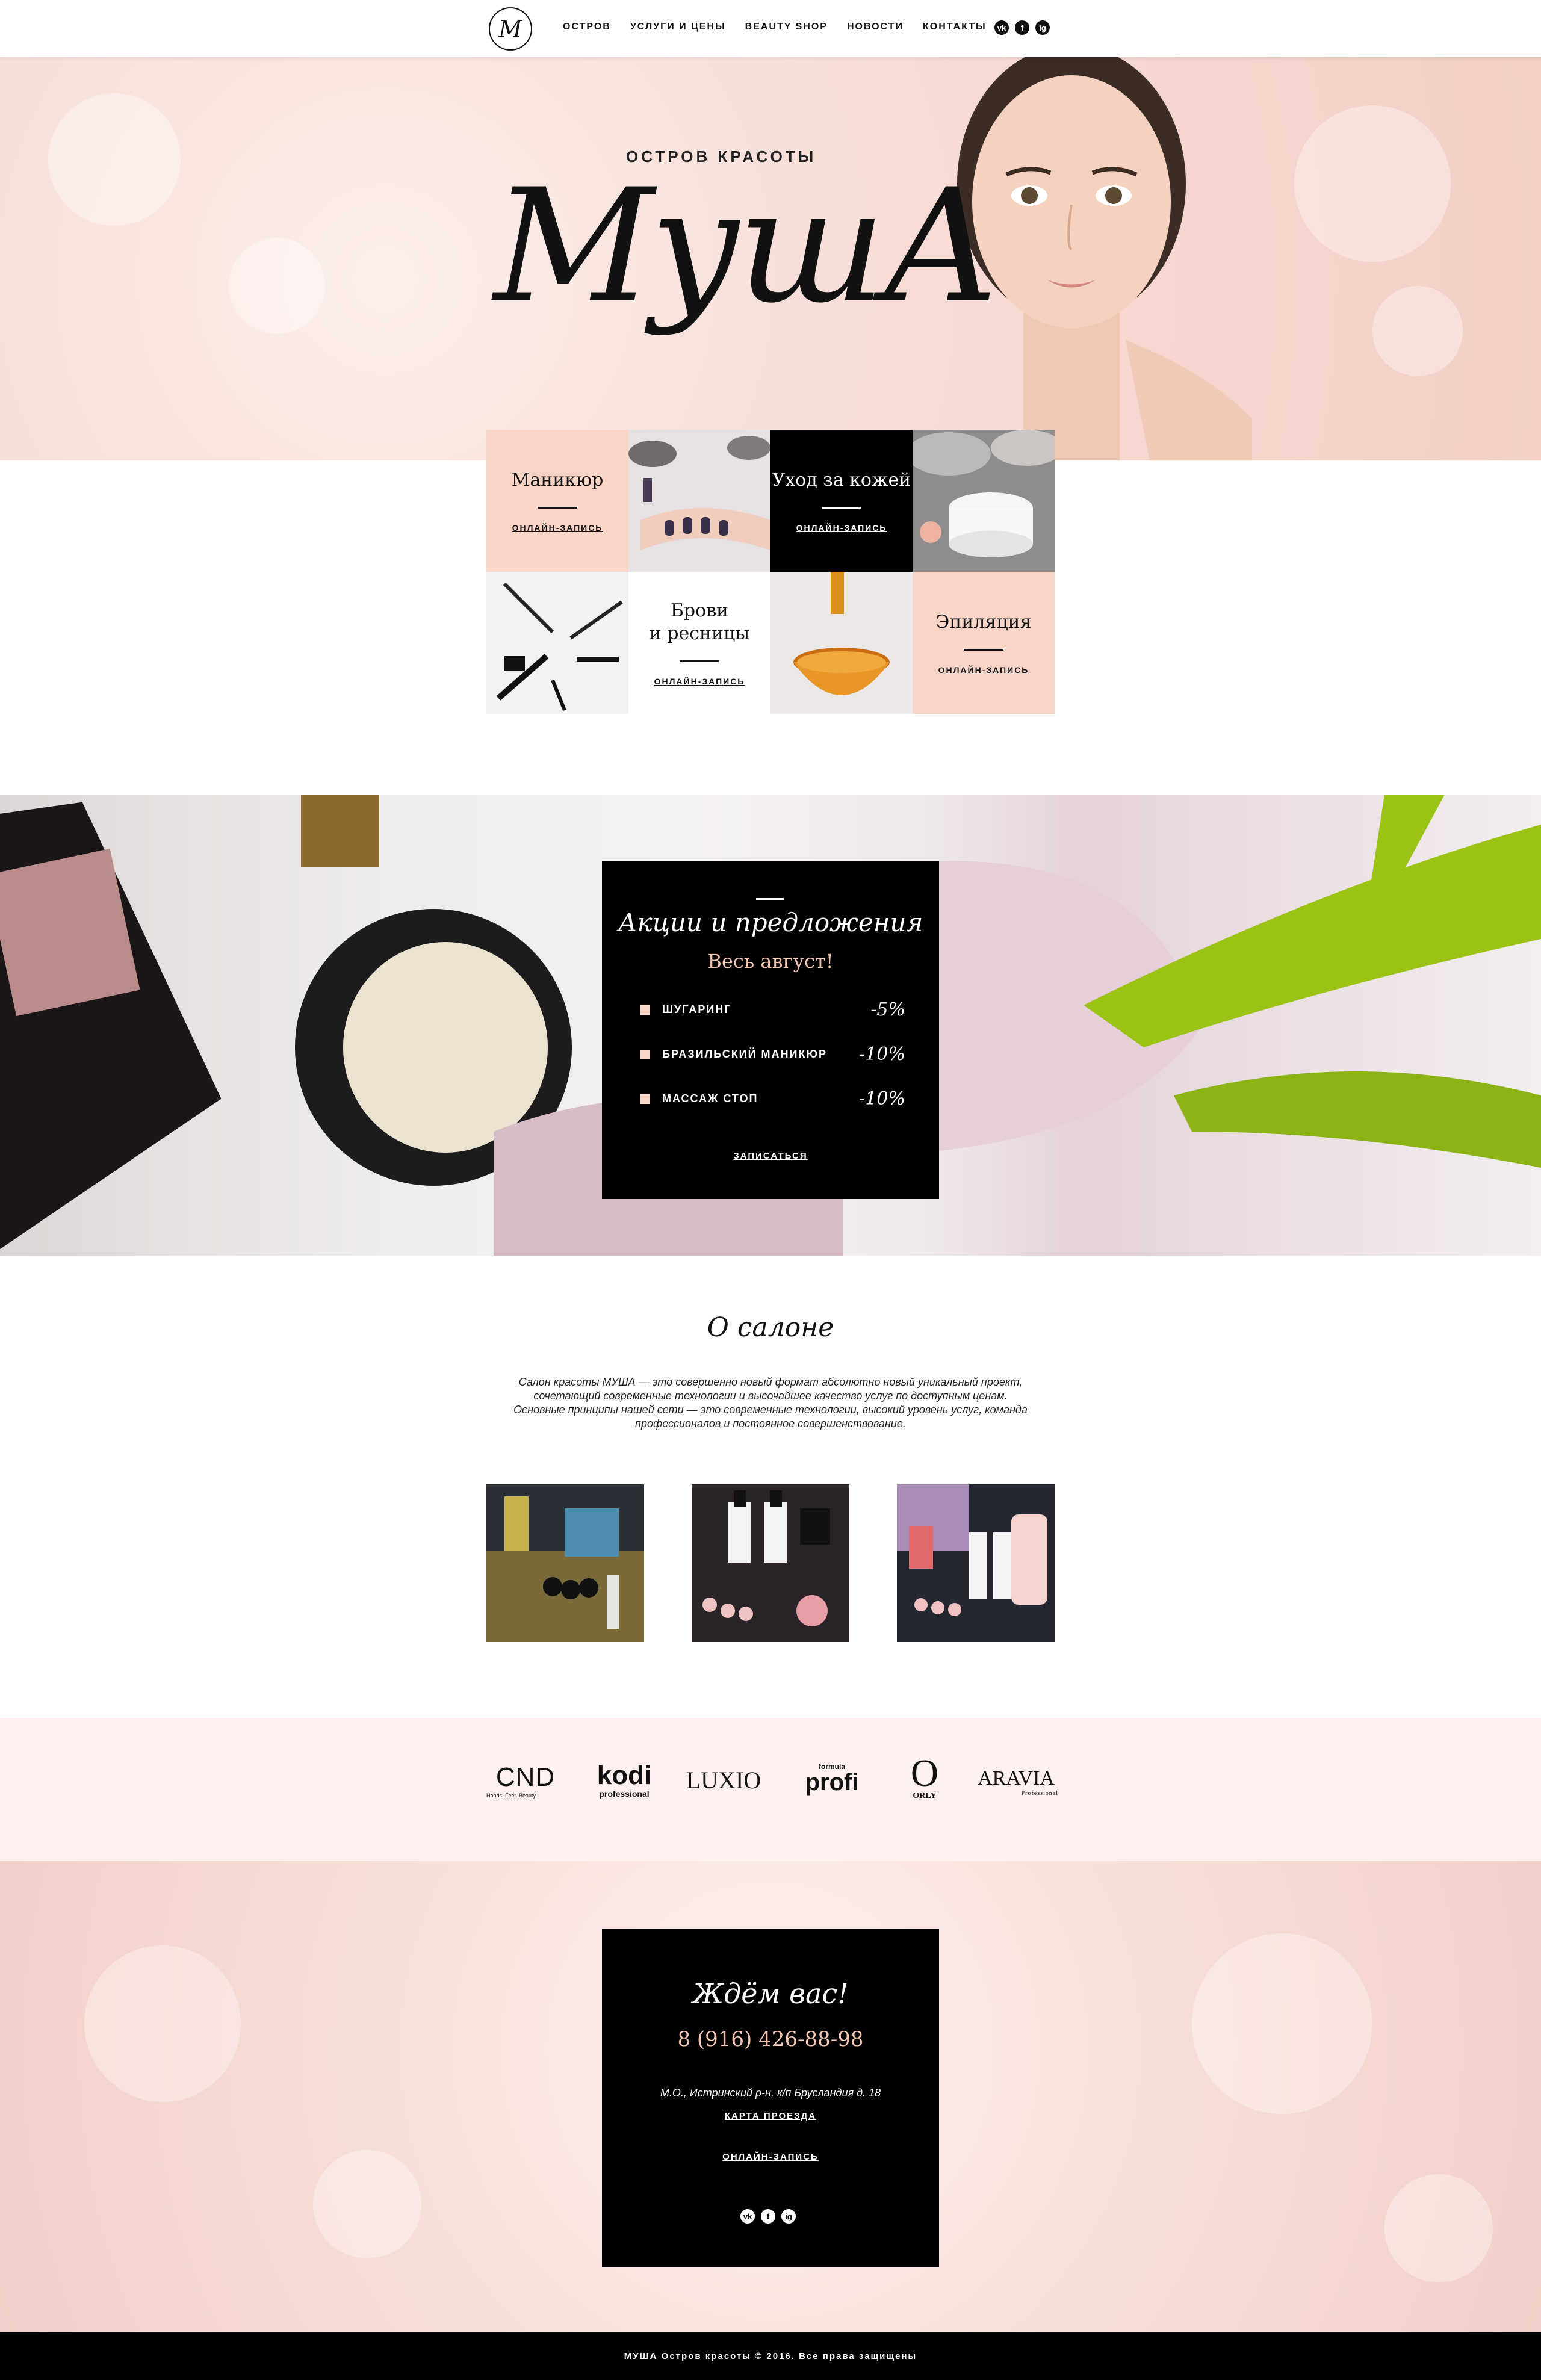 This screenshot has height=2380, width=1541. I want to click on service-tile-brows-lashes: Брови и ресницы ОНЛАЙН-ЗАПИСЬ, so click(699, 643).